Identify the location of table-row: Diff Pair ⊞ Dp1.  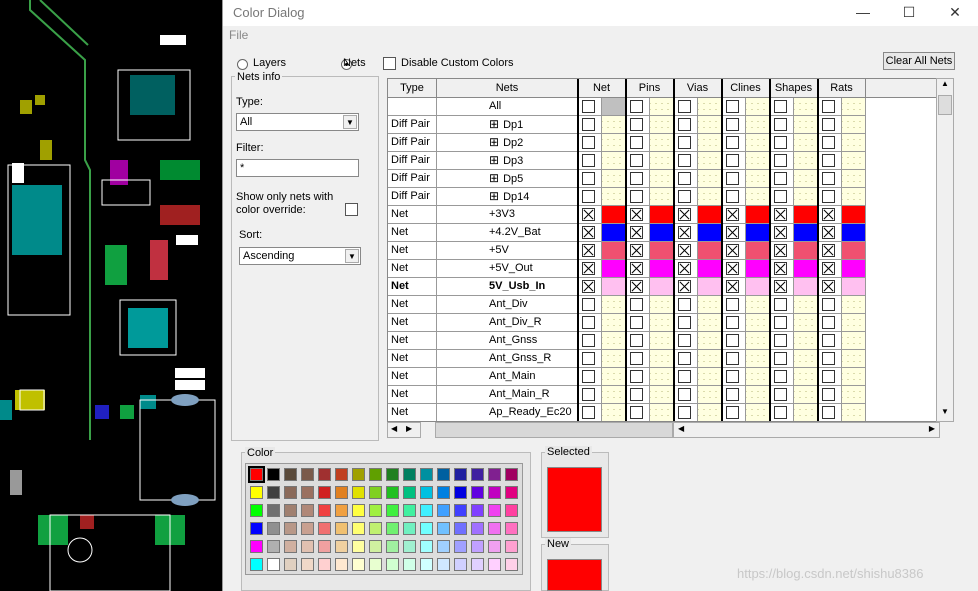
(663, 125).